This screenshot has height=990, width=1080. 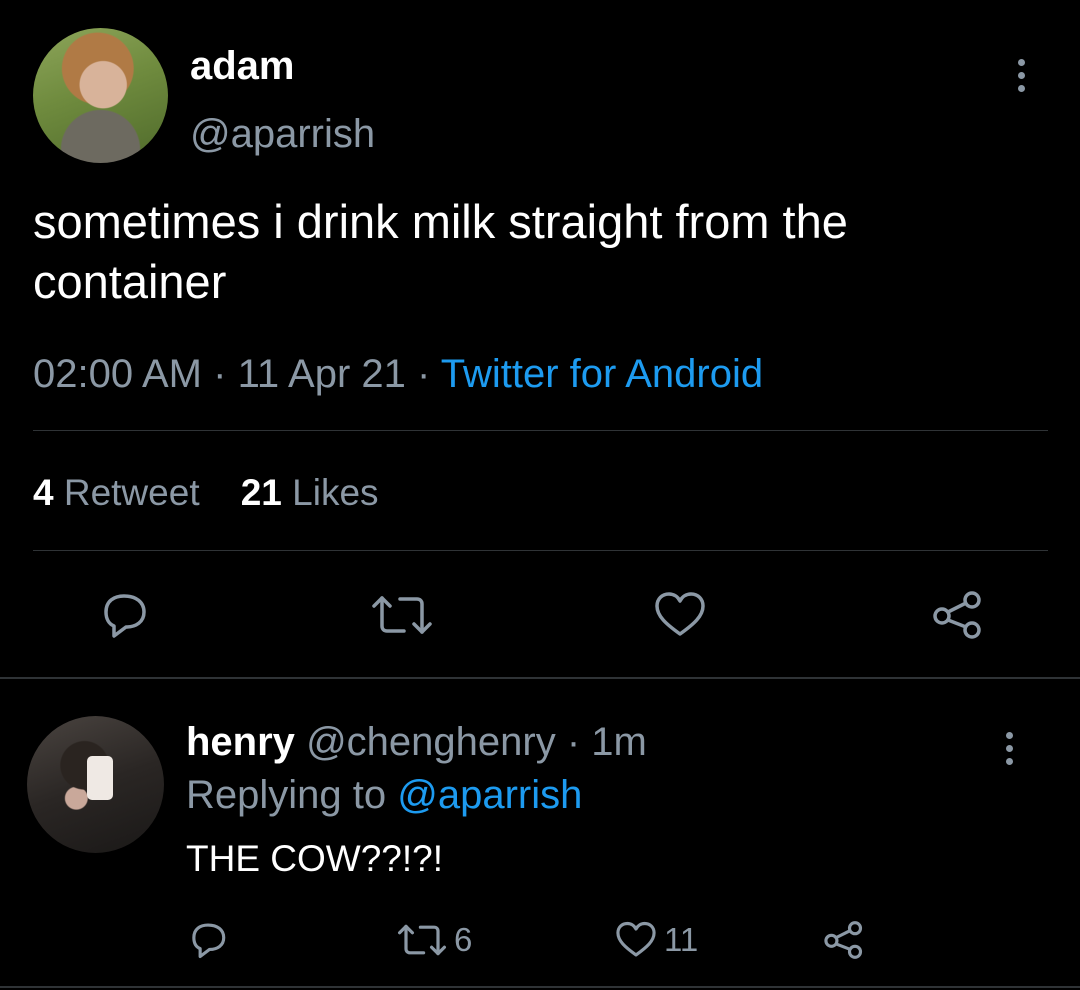 What do you see at coordinates (131, 492) in the screenshot?
I see `retweet-label: Retweet` at bounding box center [131, 492].